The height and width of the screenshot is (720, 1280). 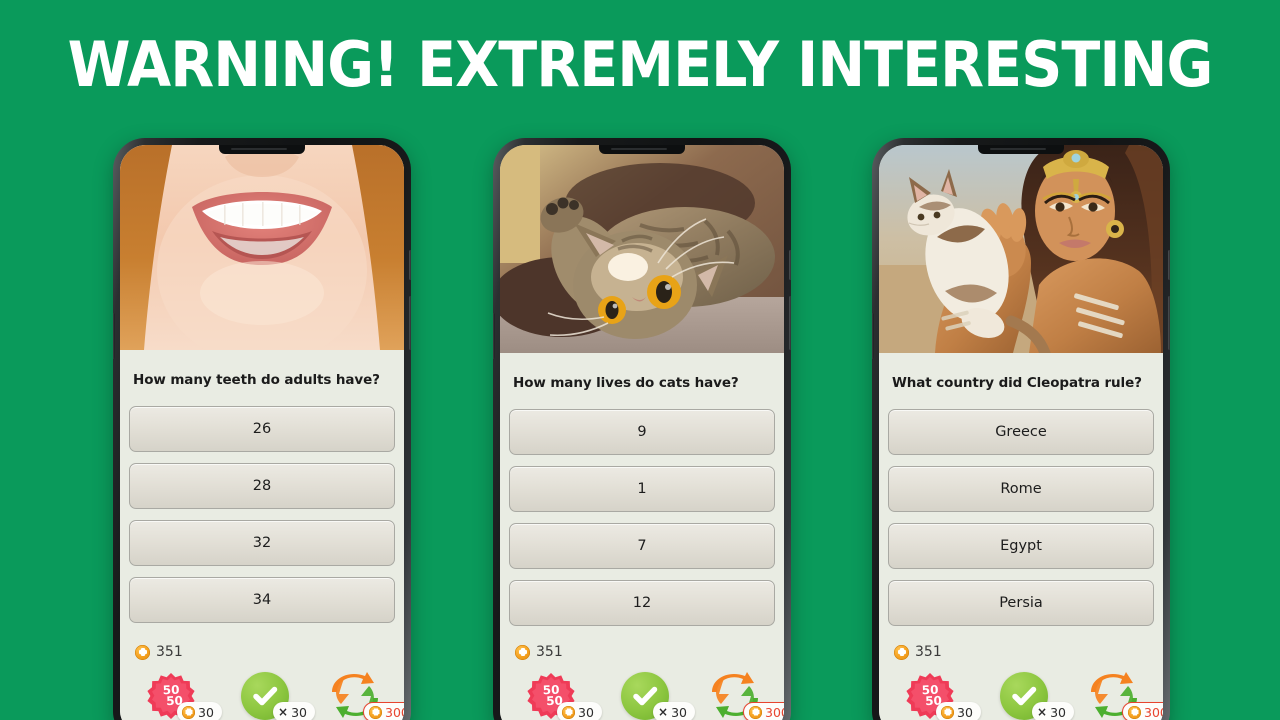 What do you see at coordinates (262, 486) in the screenshot?
I see `answer-option: 28` at bounding box center [262, 486].